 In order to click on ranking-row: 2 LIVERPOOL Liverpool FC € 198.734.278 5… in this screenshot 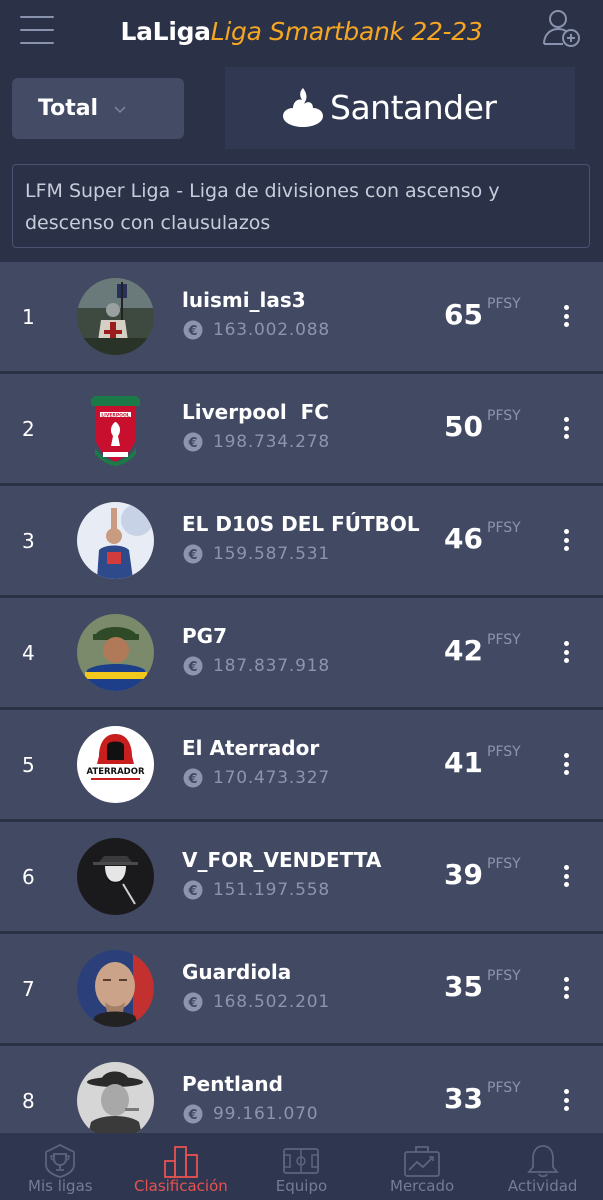, I will do `click(301, 430)`.